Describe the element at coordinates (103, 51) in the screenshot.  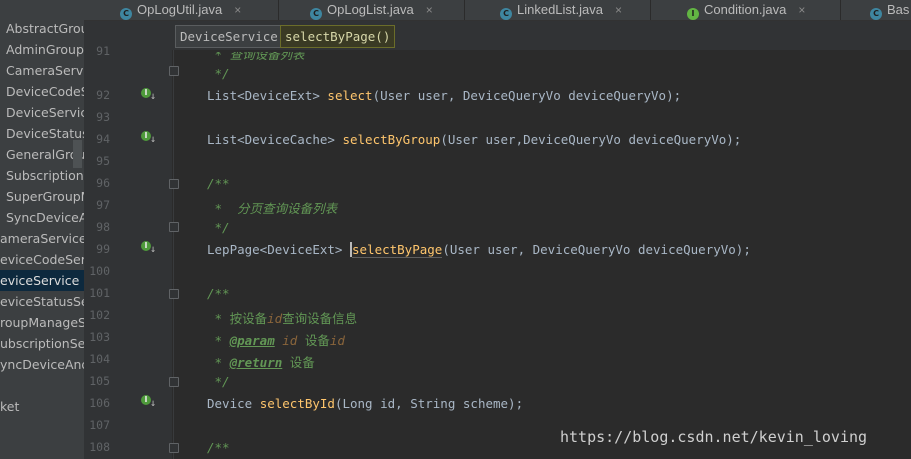
I see `line-number: 91` at that location.